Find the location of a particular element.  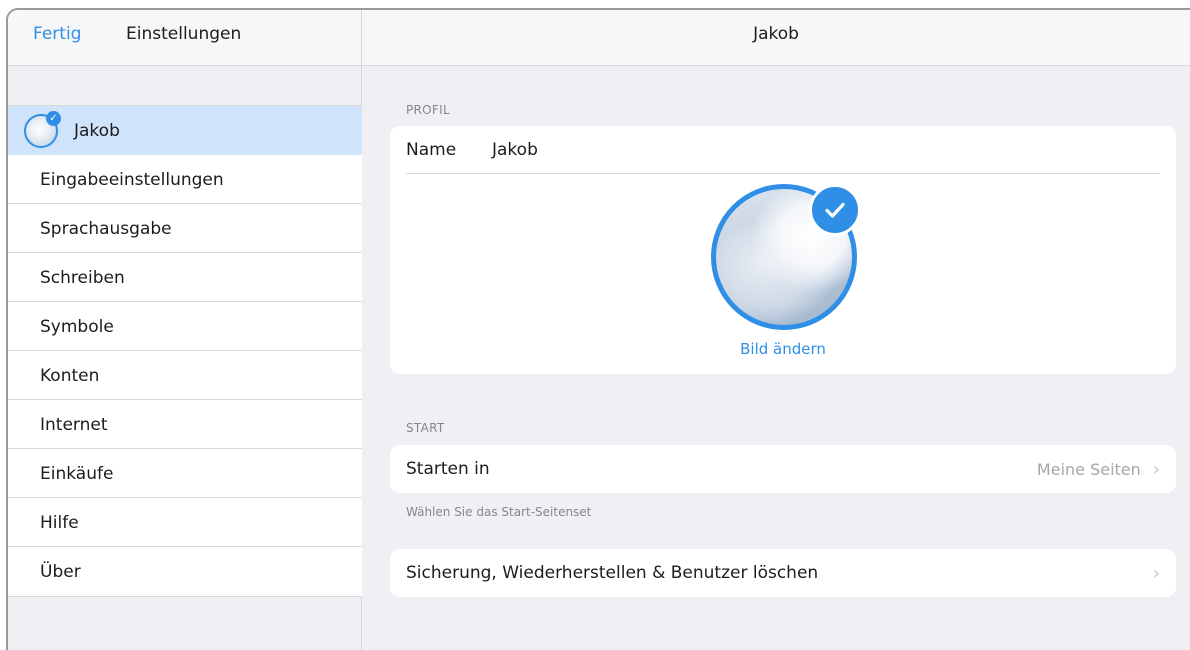

profile-picture is located at coordinates (786, 257).